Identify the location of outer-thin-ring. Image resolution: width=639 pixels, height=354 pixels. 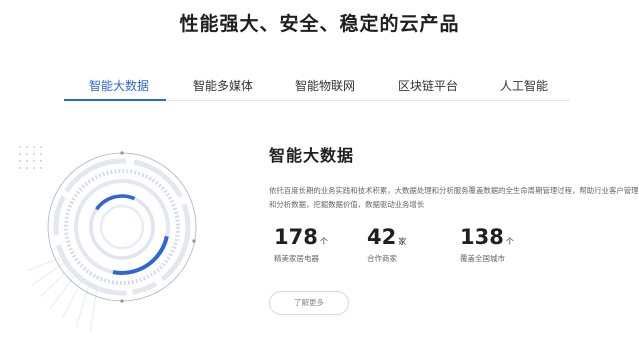
(122, 227).